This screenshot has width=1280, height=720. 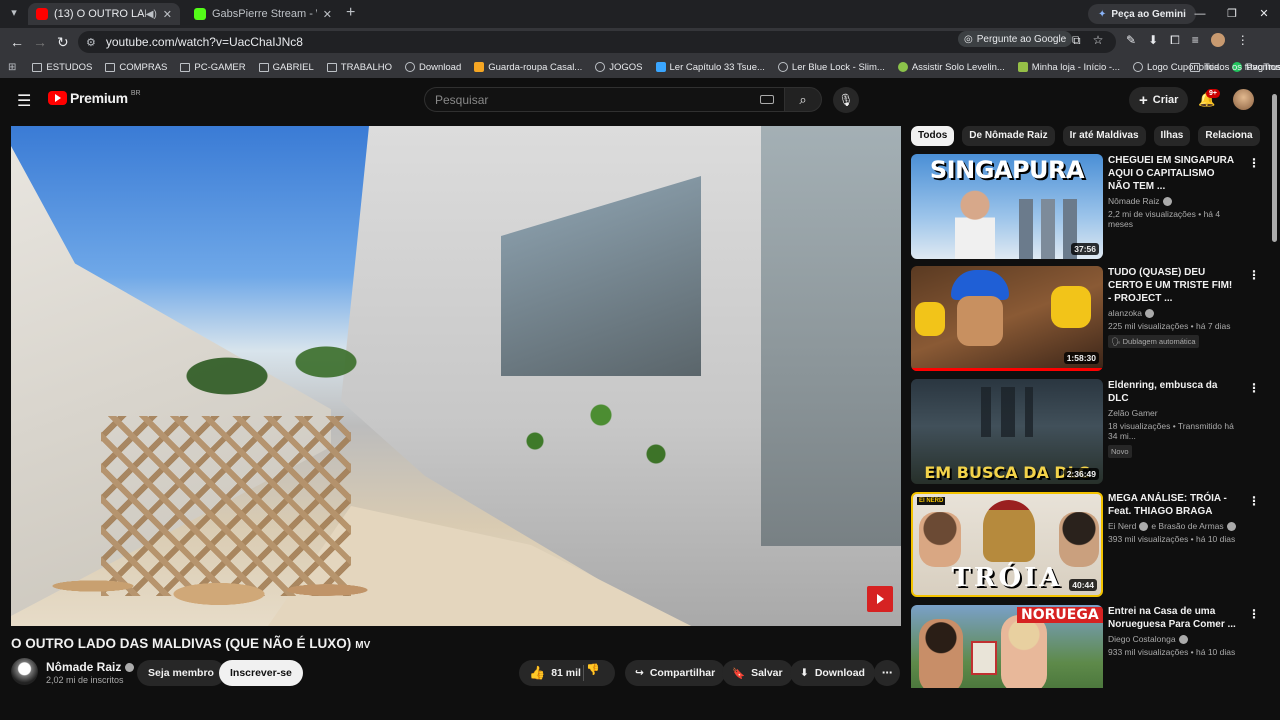 I want to click on join-button: Seja membro, so click(x=181, y=673).